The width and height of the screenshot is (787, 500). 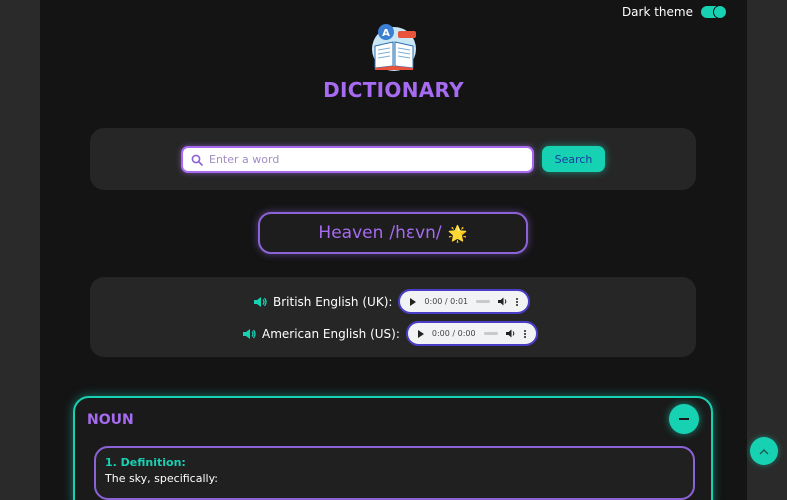 I want to click on search-icon, so click(x=197, y=160).